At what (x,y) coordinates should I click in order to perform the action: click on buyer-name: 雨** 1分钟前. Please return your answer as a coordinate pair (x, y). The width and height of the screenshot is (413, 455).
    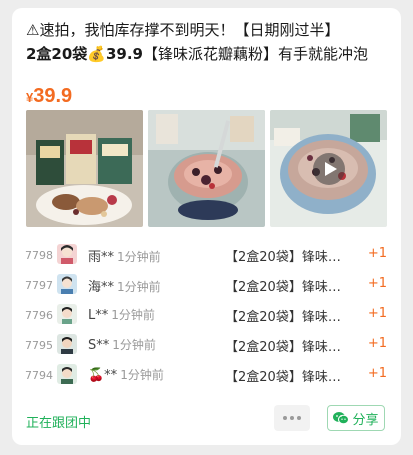
    Looking at the image, I should click on (124, 255).